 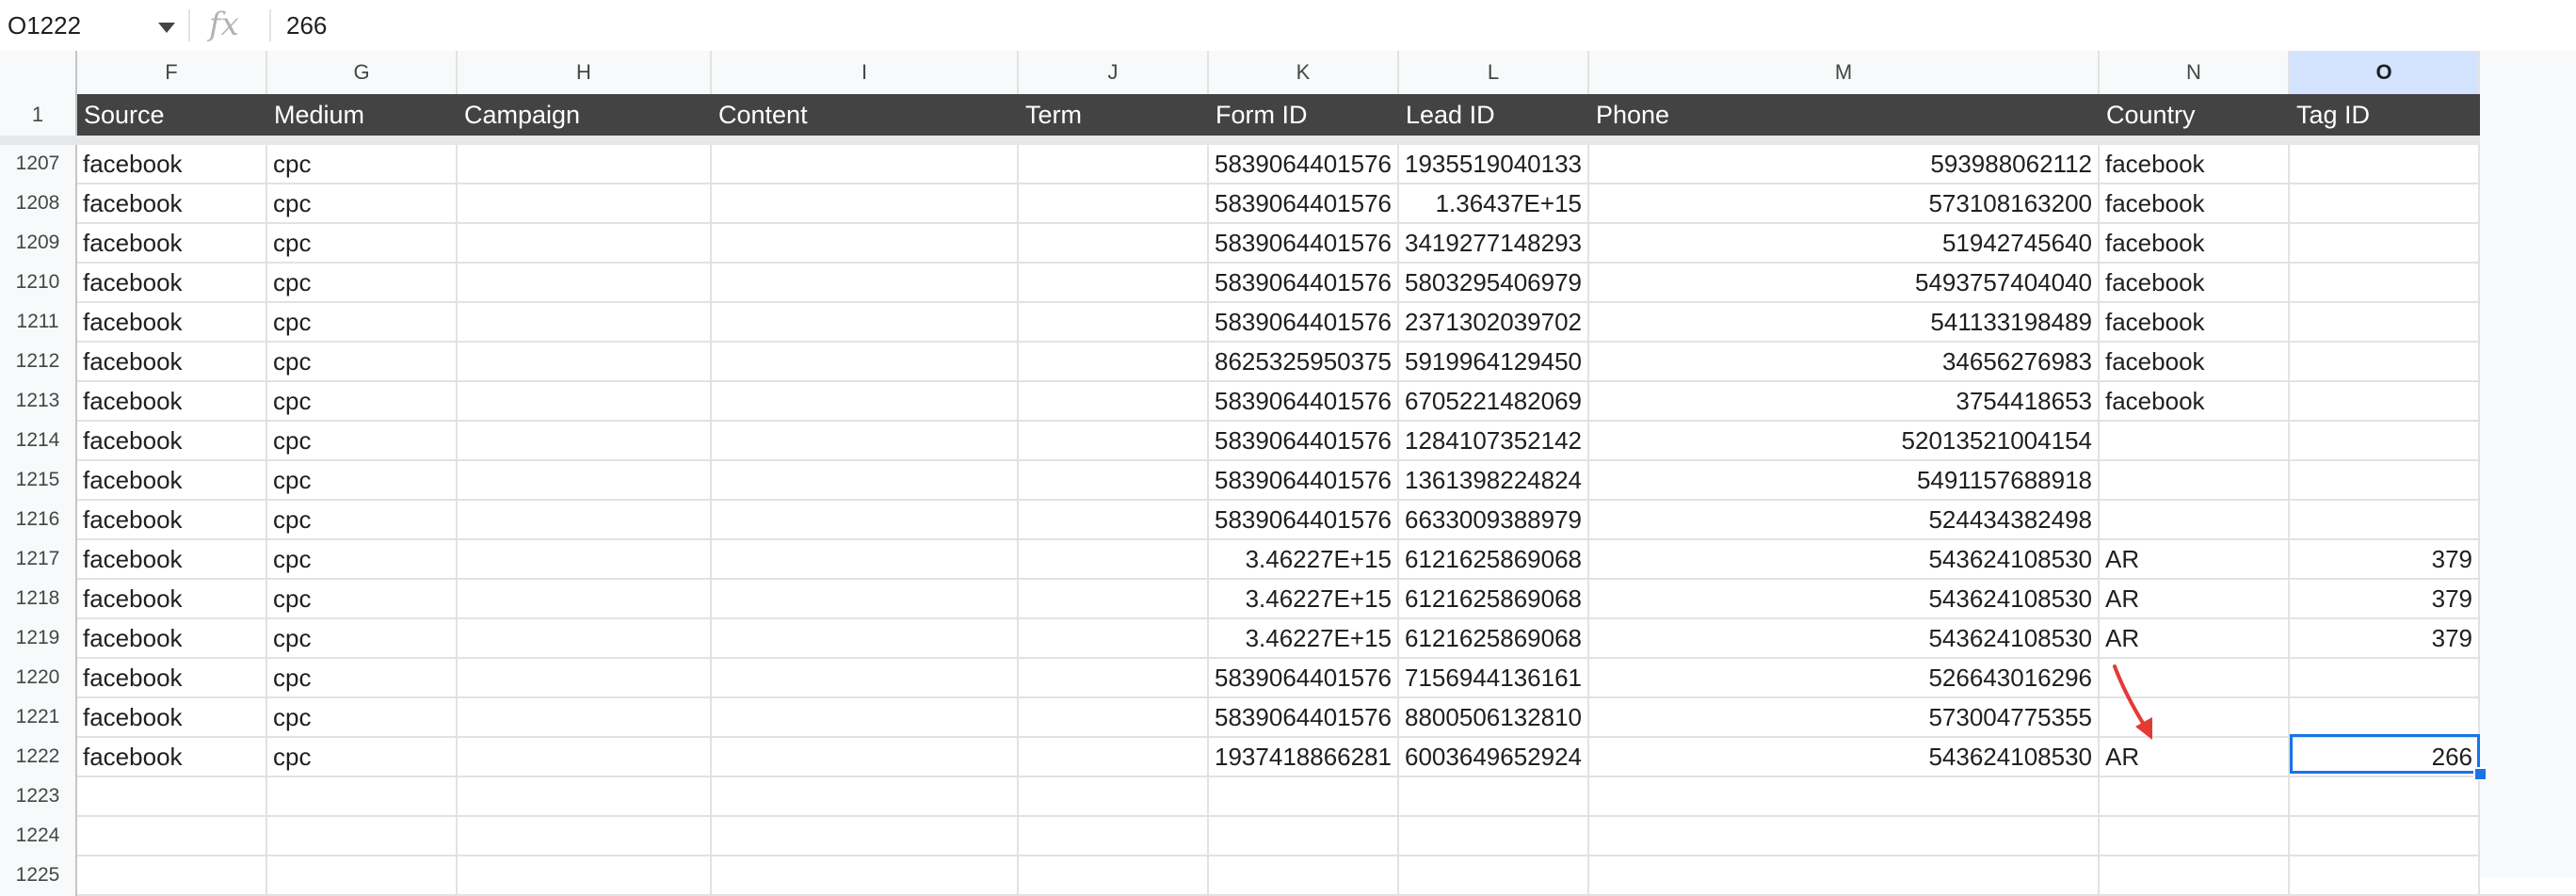 I want to click on cell-phone: 573108163200, so click(x=1844, y=203).